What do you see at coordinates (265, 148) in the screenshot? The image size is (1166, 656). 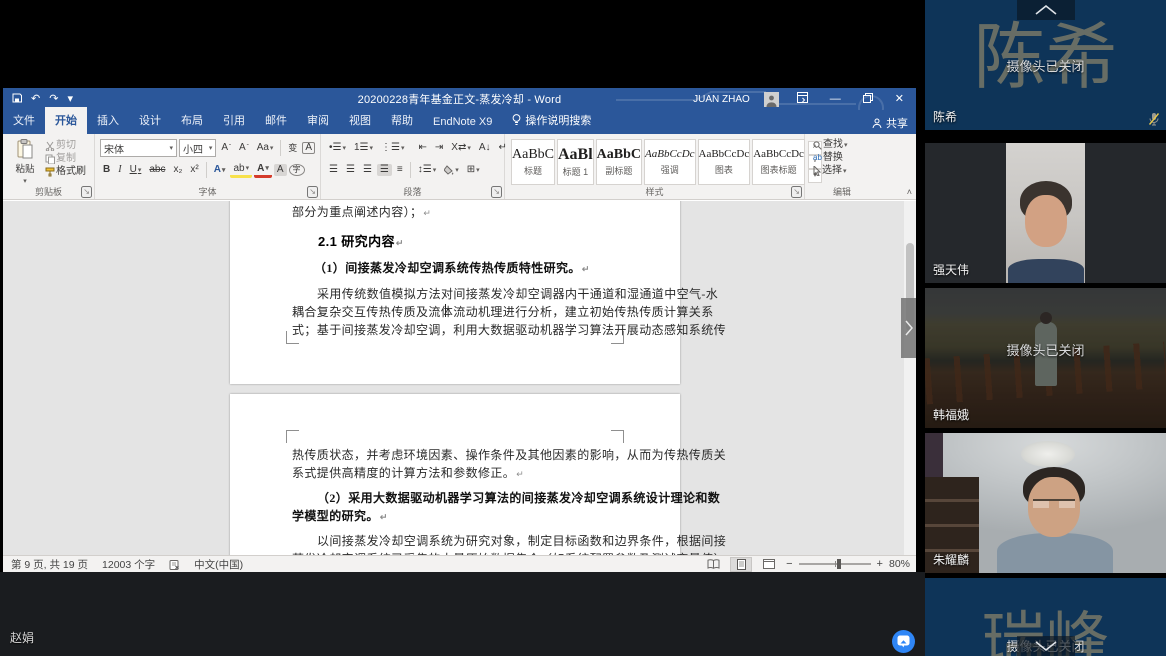 I see `change-case-button: Aa ▾` at bounding box center [265, 148].